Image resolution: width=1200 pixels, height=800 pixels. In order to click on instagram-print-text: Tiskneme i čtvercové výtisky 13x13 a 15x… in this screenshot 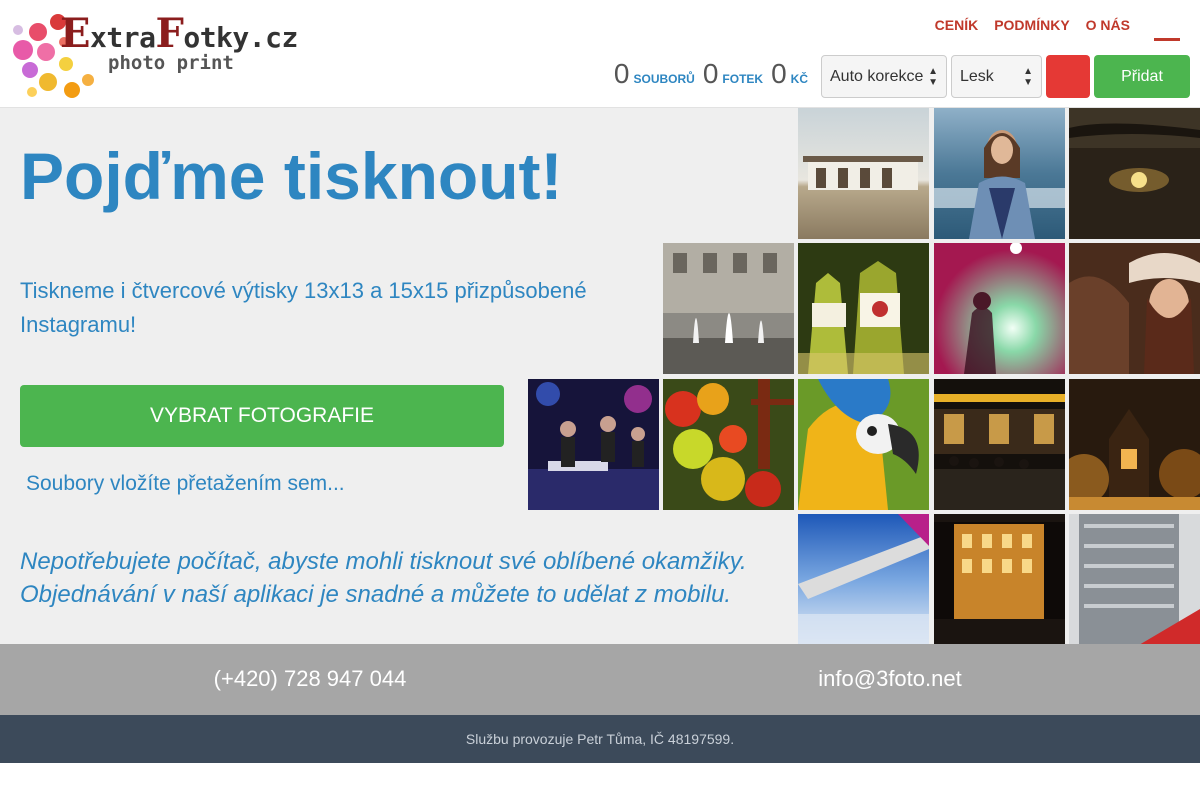, I will do `click(303, 307)`.